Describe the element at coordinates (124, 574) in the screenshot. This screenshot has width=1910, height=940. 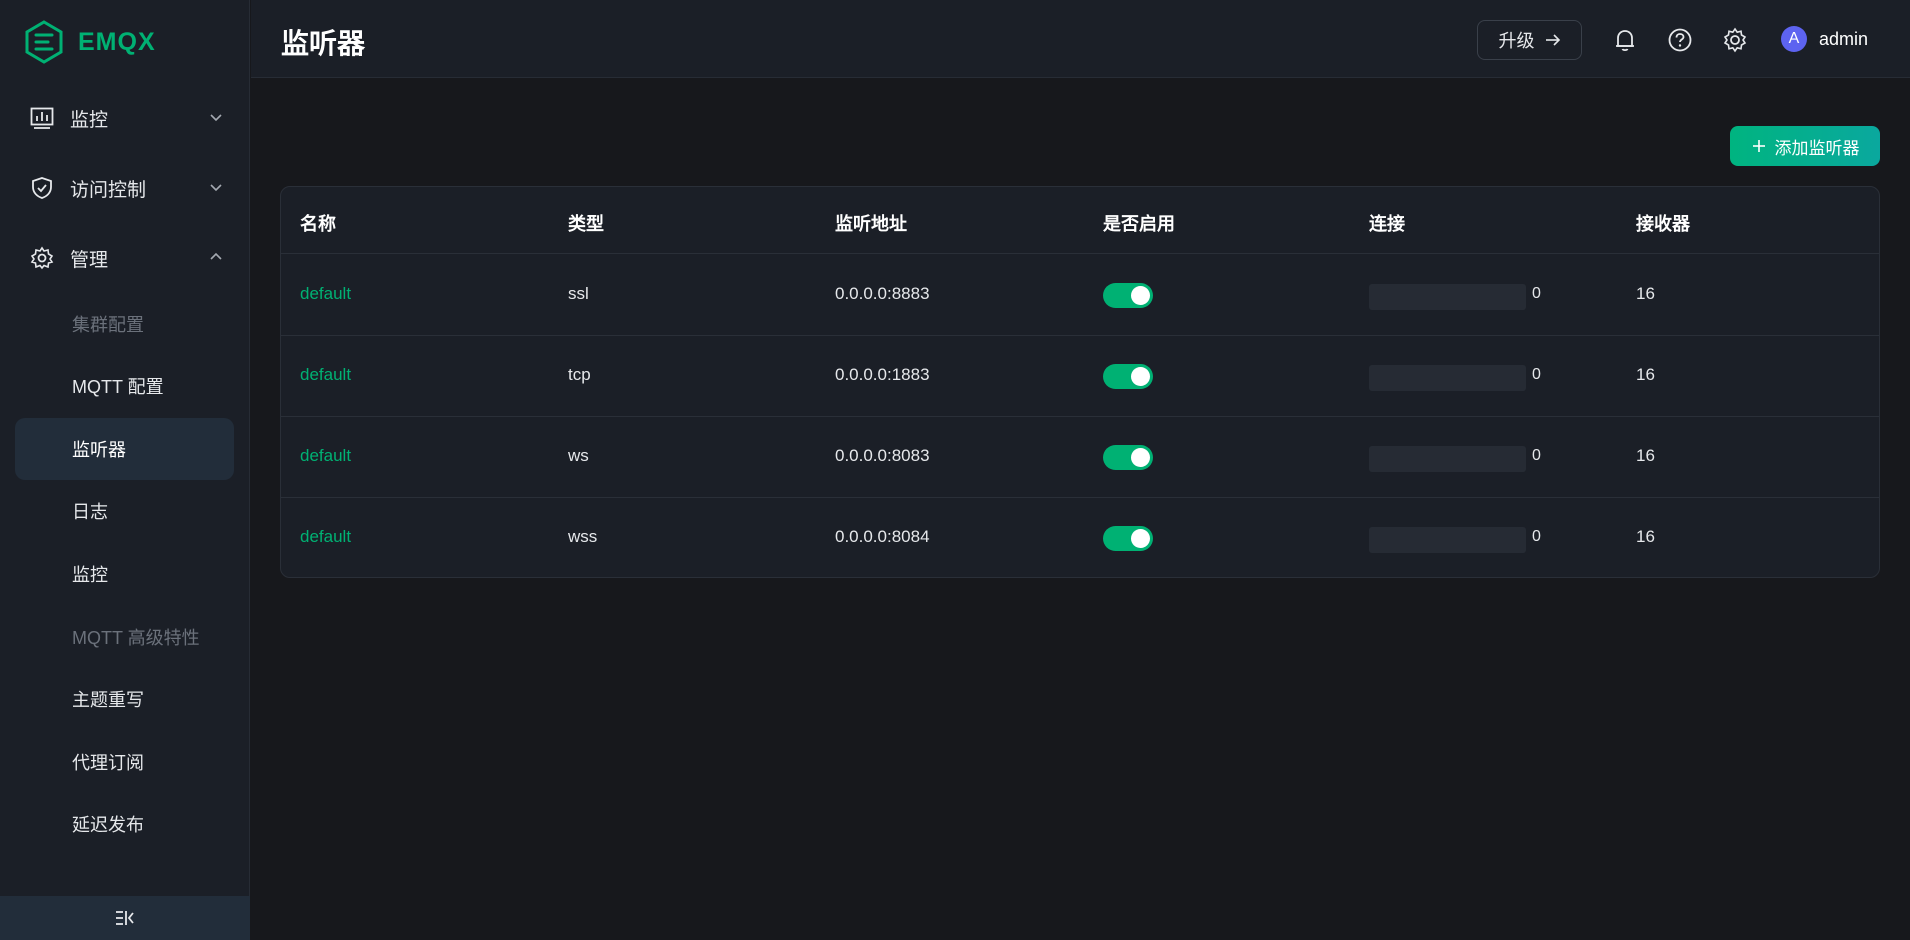
I see `sidebar-item-monitoring: 监控` at that location.